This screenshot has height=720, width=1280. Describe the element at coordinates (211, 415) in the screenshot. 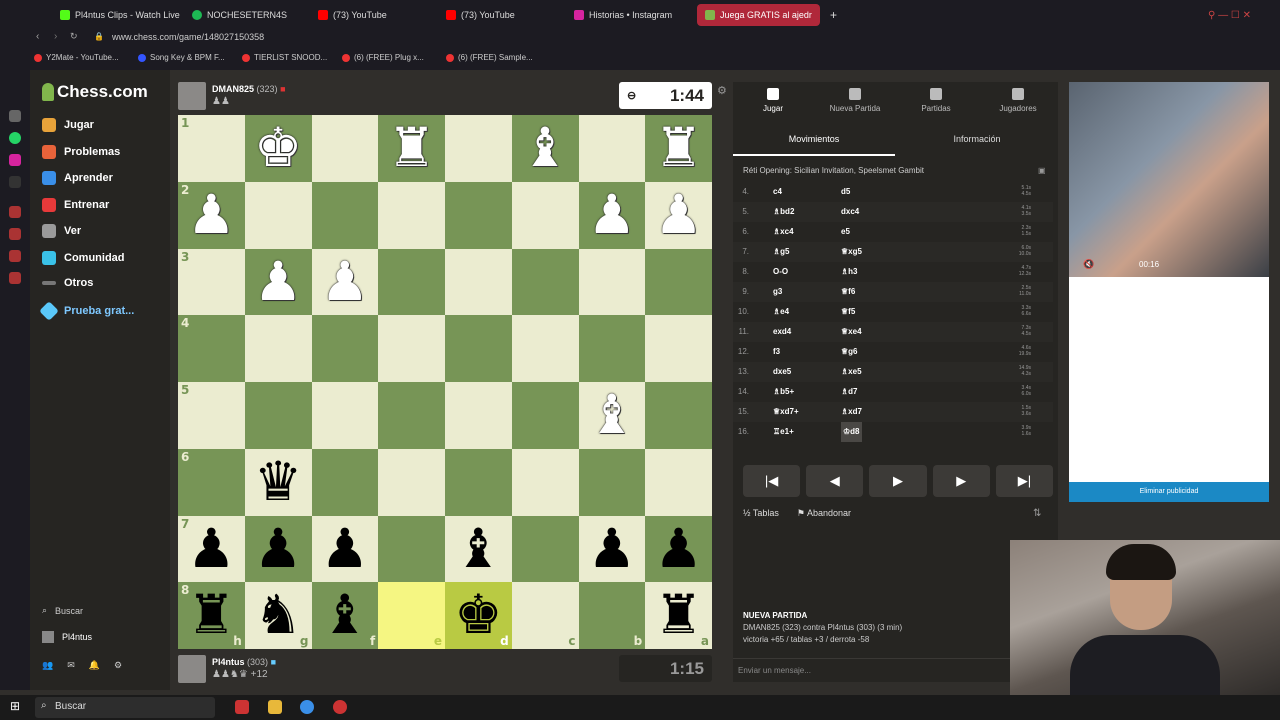

I see `board-square: 5` at that location.